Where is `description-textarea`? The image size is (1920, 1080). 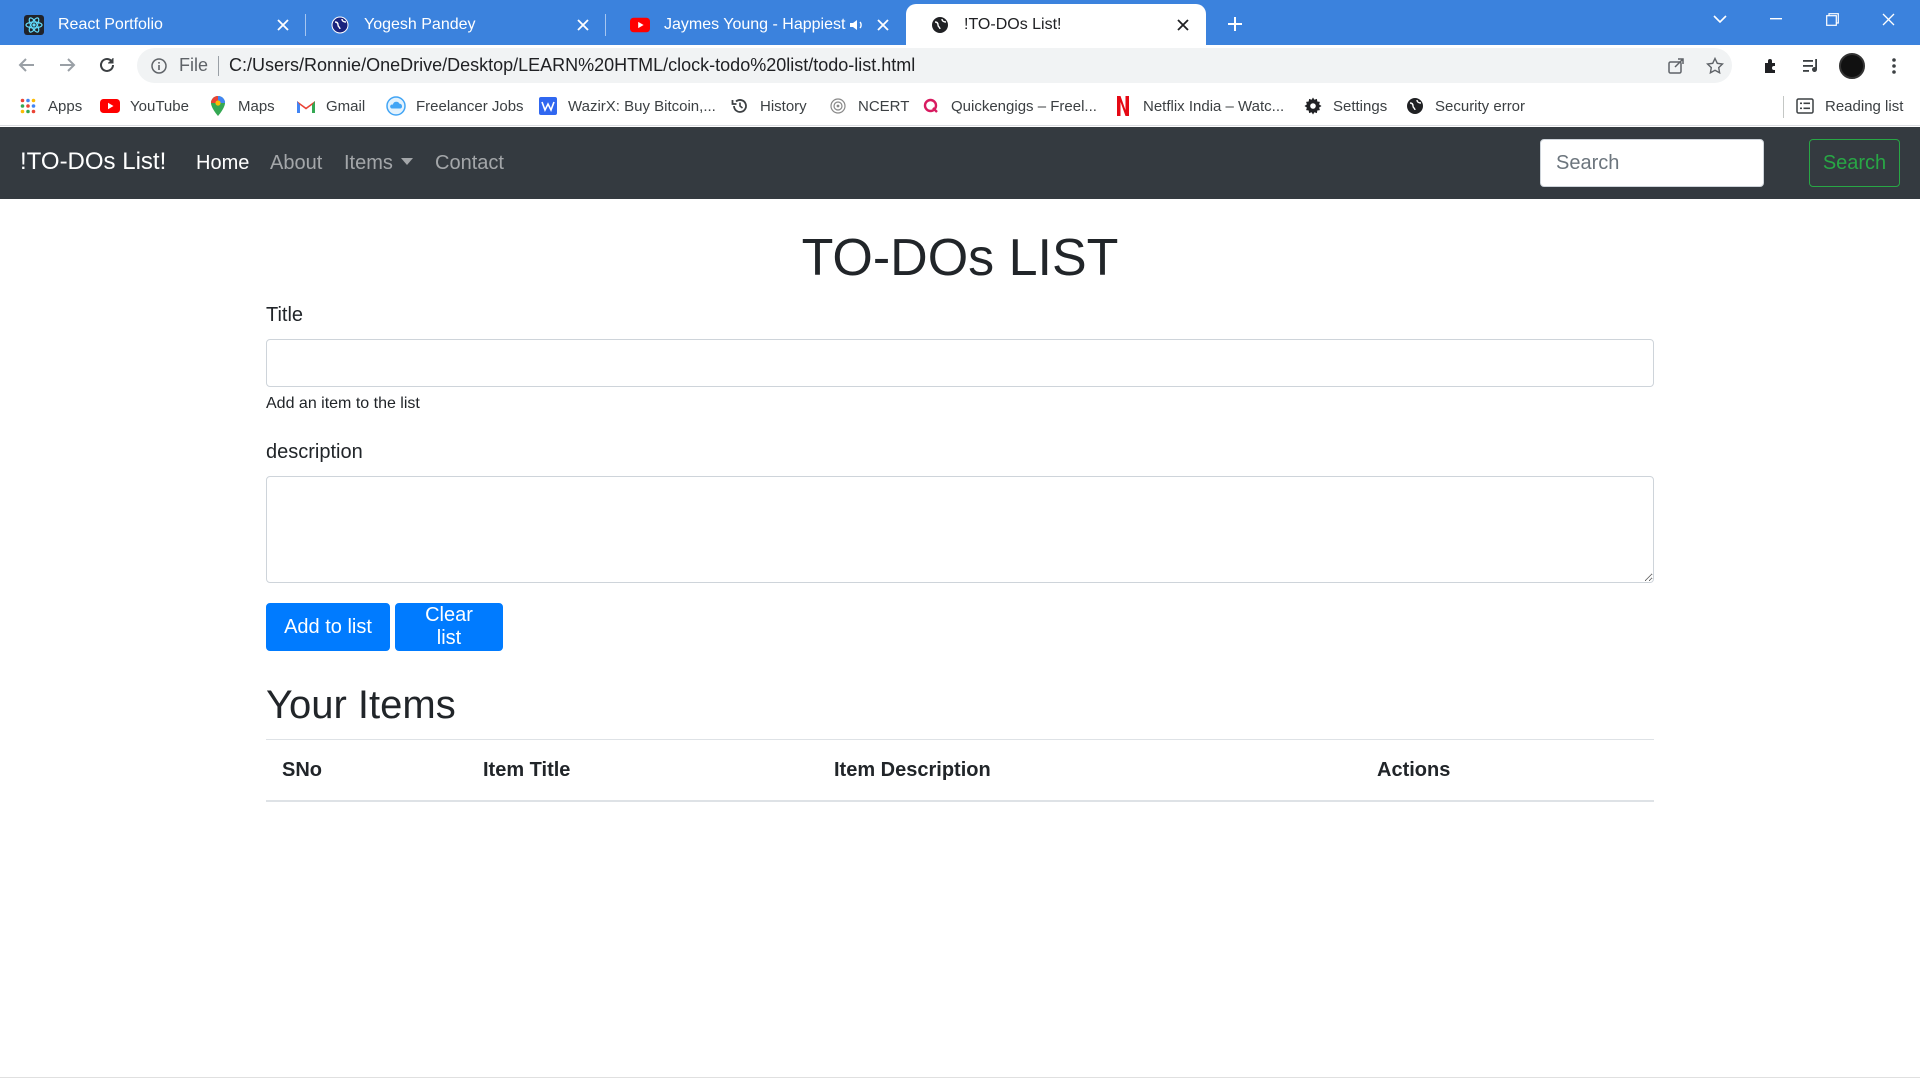
description-textarea is located at coordinates (960, 529).